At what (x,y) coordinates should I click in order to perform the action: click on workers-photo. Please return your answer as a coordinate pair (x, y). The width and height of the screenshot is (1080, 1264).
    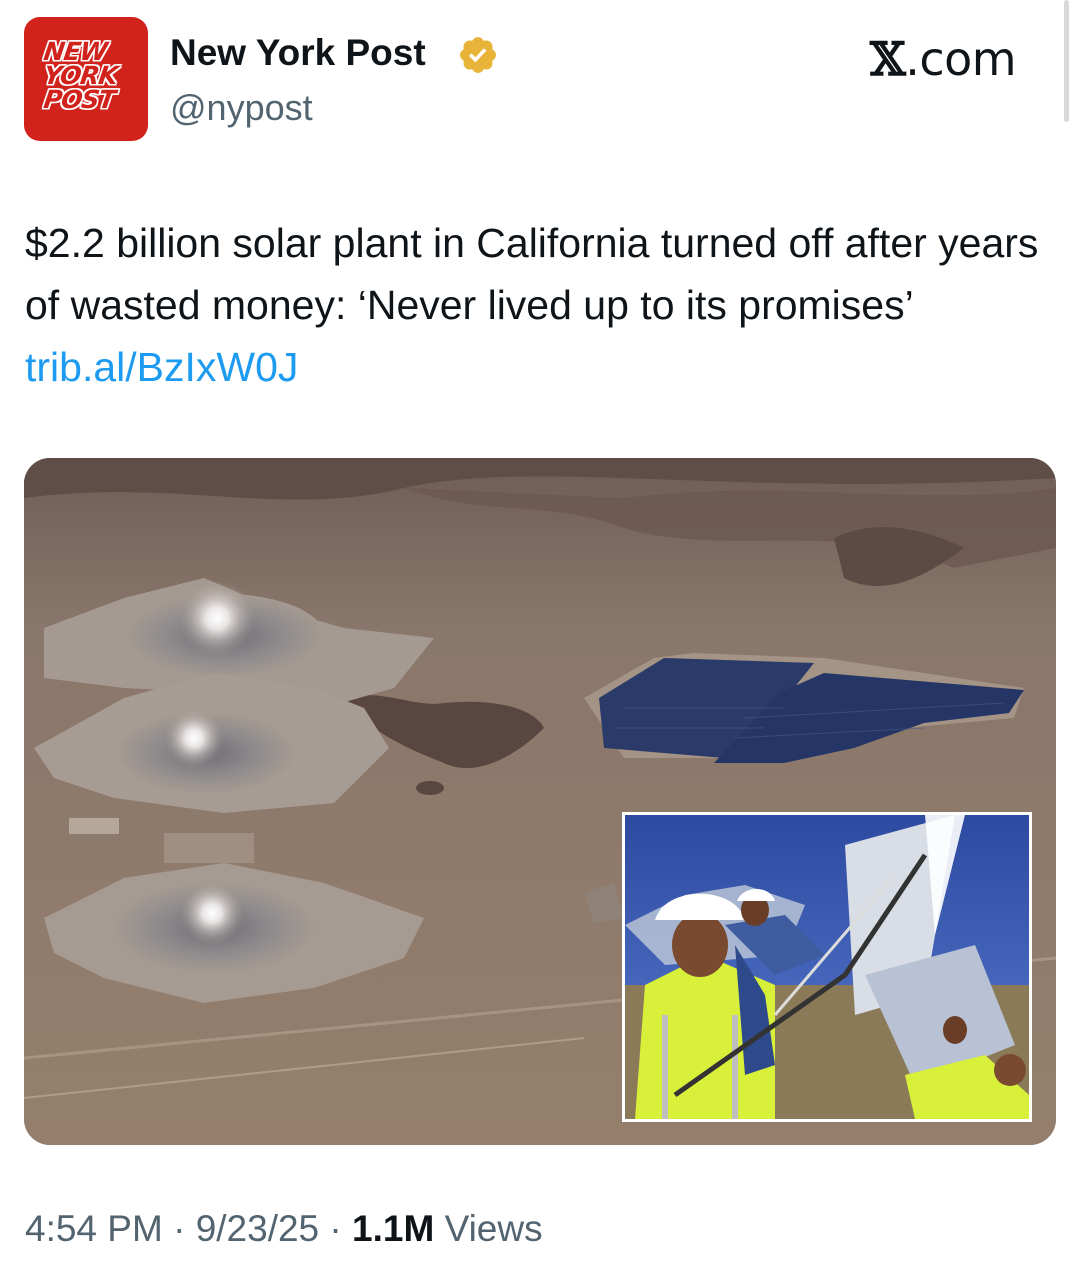
    Looking at the image, I should click on (827, 967).